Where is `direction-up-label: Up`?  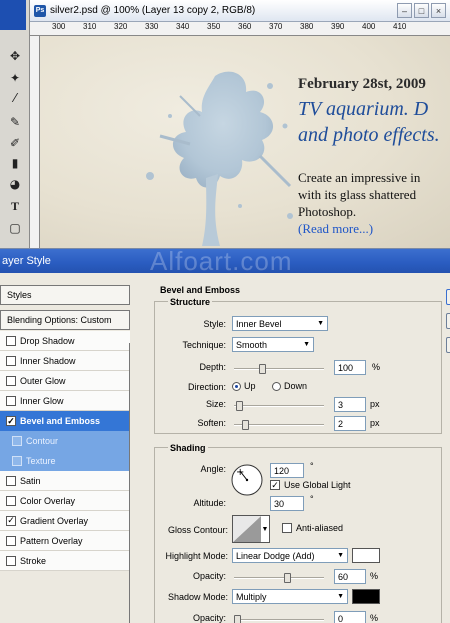
direction-up-label: Up is located at coordinates (250, 386).